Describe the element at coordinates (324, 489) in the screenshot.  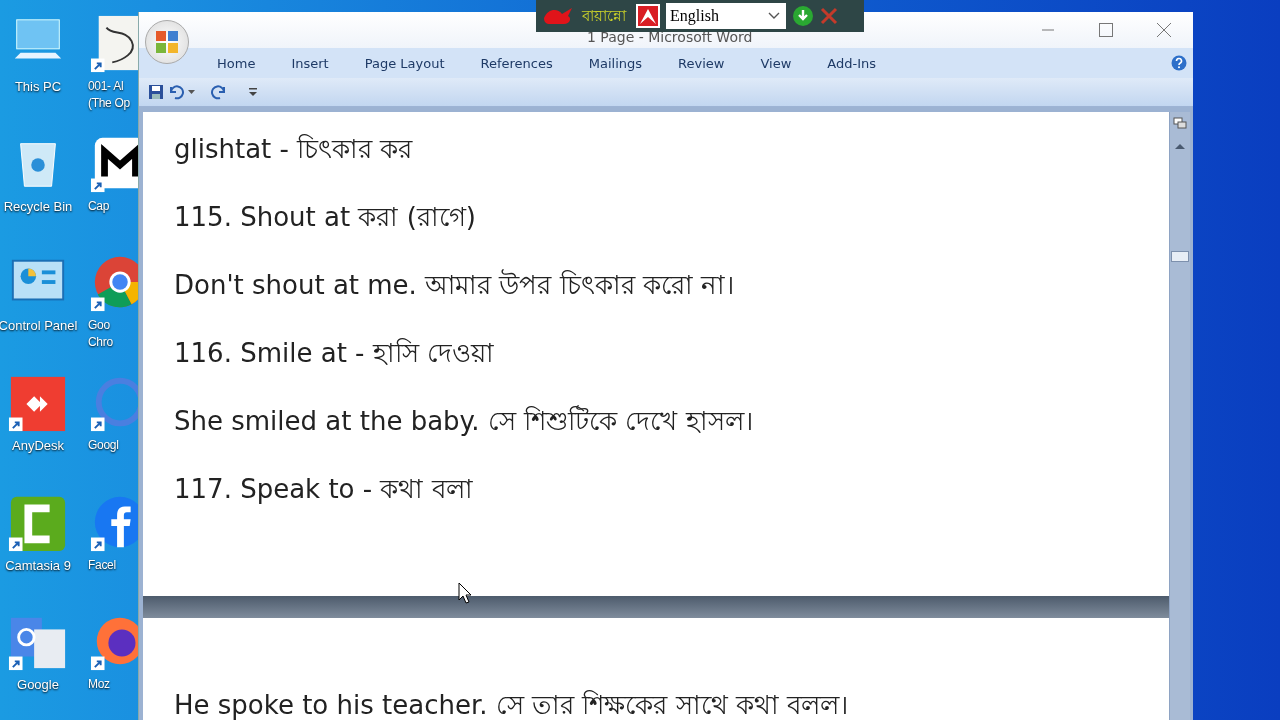
I see `document-text: 117. Speak to - কথা বলা` at that location.